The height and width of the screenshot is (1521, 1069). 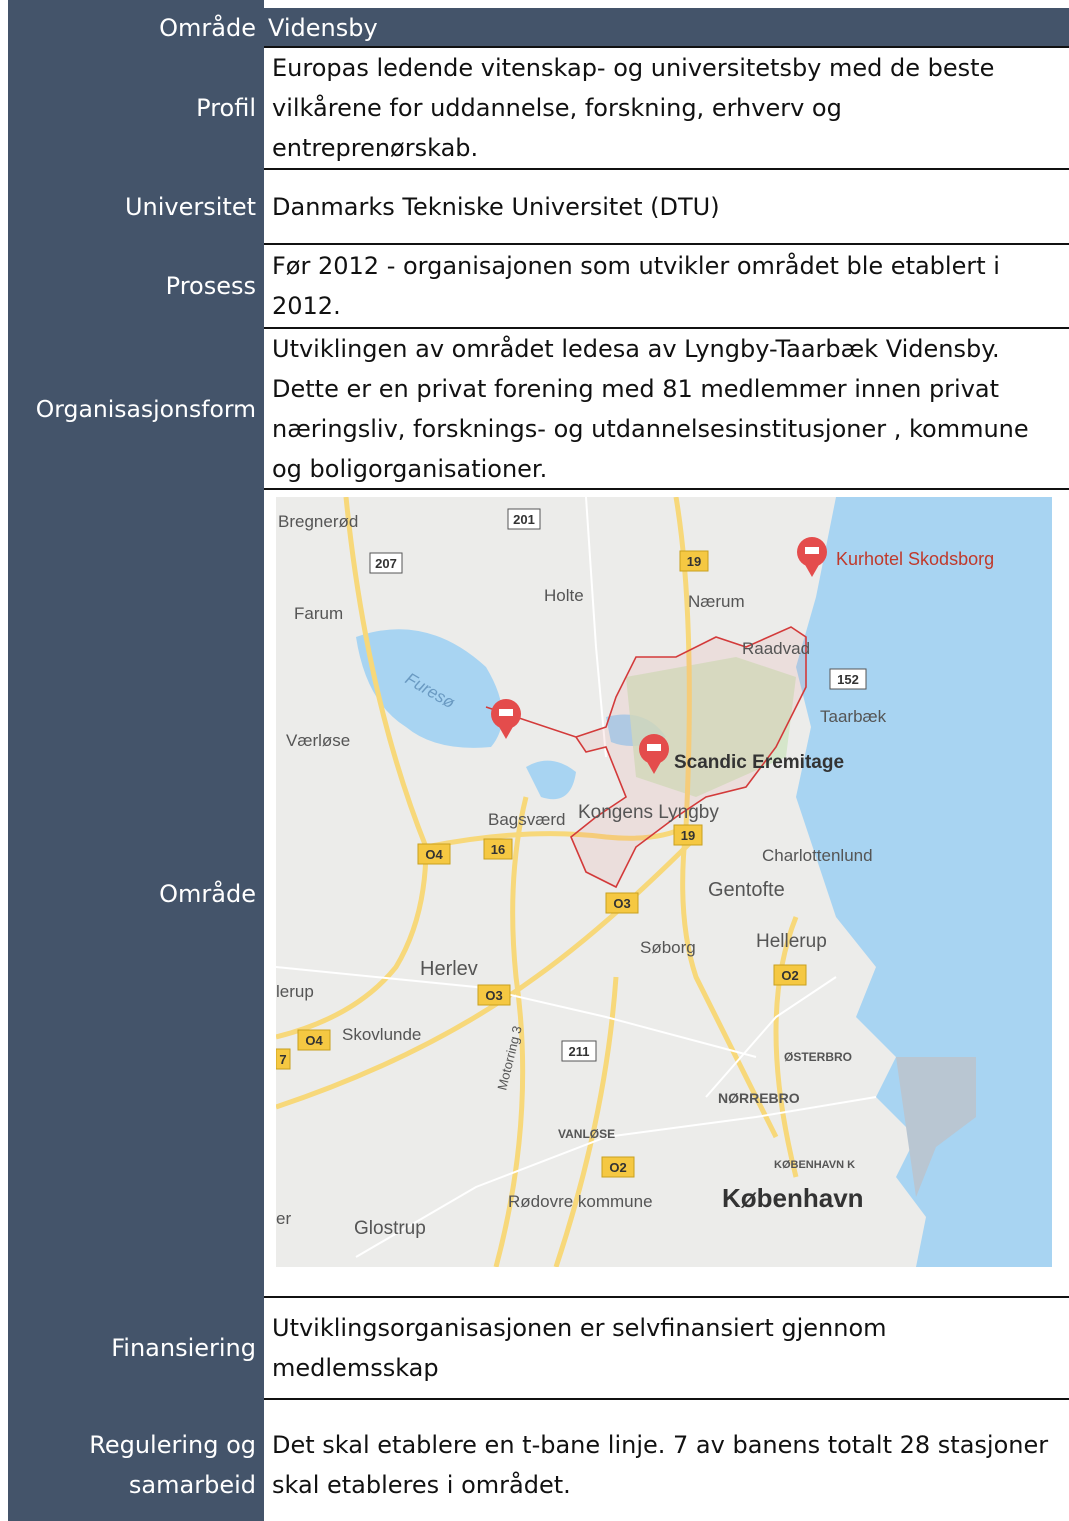 What do you see at coordinates (283, 1218) in the screenshot?
I see `label-er: er` at bounding box center [283, 1218].